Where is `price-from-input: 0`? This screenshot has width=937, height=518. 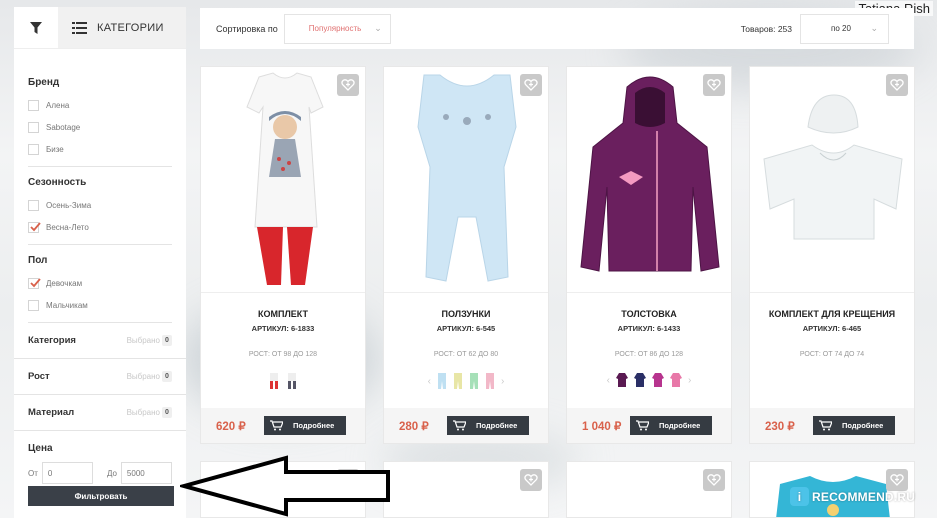
price-from-input: 0 is located at coordinates (67, 473).